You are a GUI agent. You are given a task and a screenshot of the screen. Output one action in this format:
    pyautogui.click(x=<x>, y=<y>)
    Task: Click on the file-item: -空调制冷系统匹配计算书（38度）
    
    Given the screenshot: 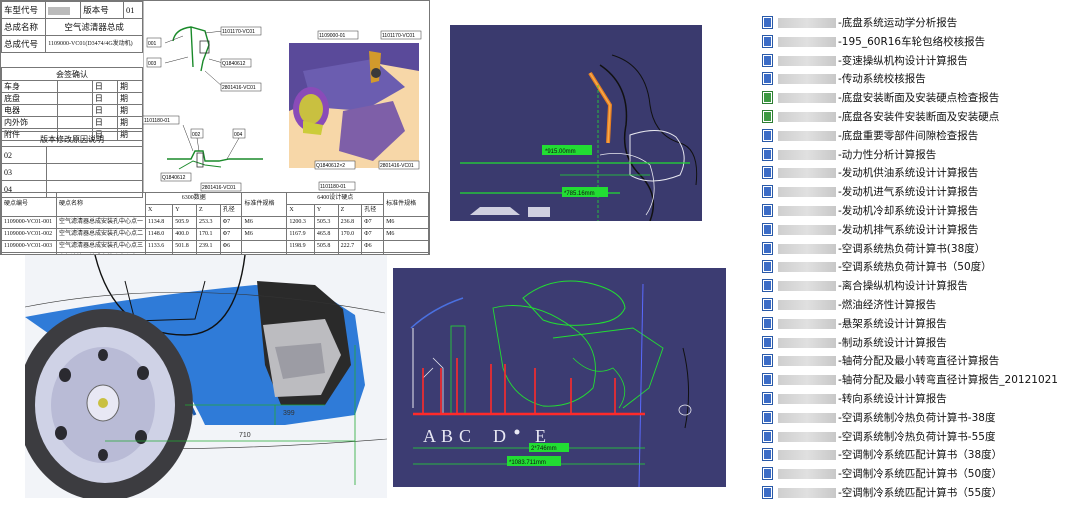 What is the action you would take?
    pyautogui.click(x=920, y=455)
    